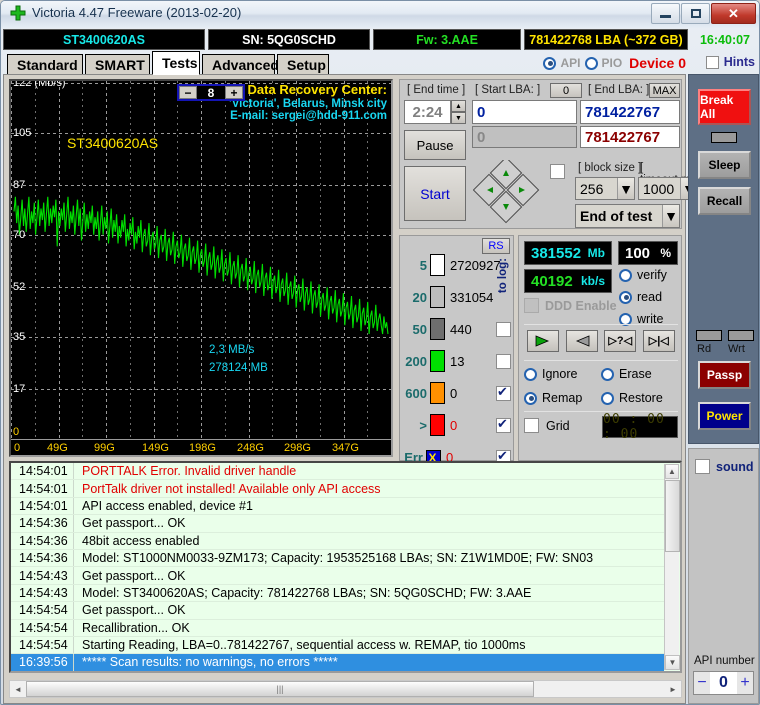 This screenshot has width=760, height=705. What do you see at coordinates (18, 689) in the screenshot?
I see `hscroll-left-button: ◄` at bounding box center [18, 689].